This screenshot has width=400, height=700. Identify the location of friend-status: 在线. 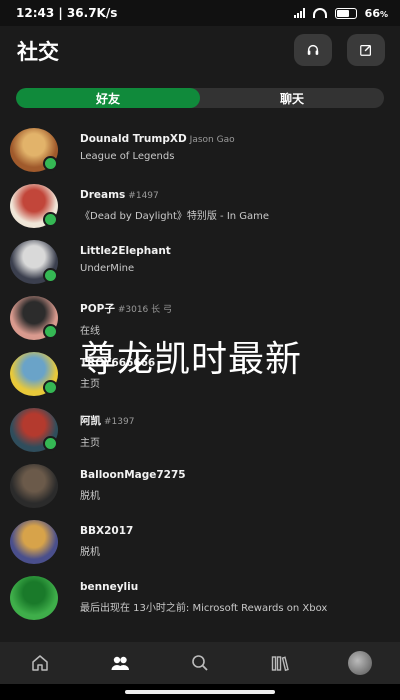
(90, 331).